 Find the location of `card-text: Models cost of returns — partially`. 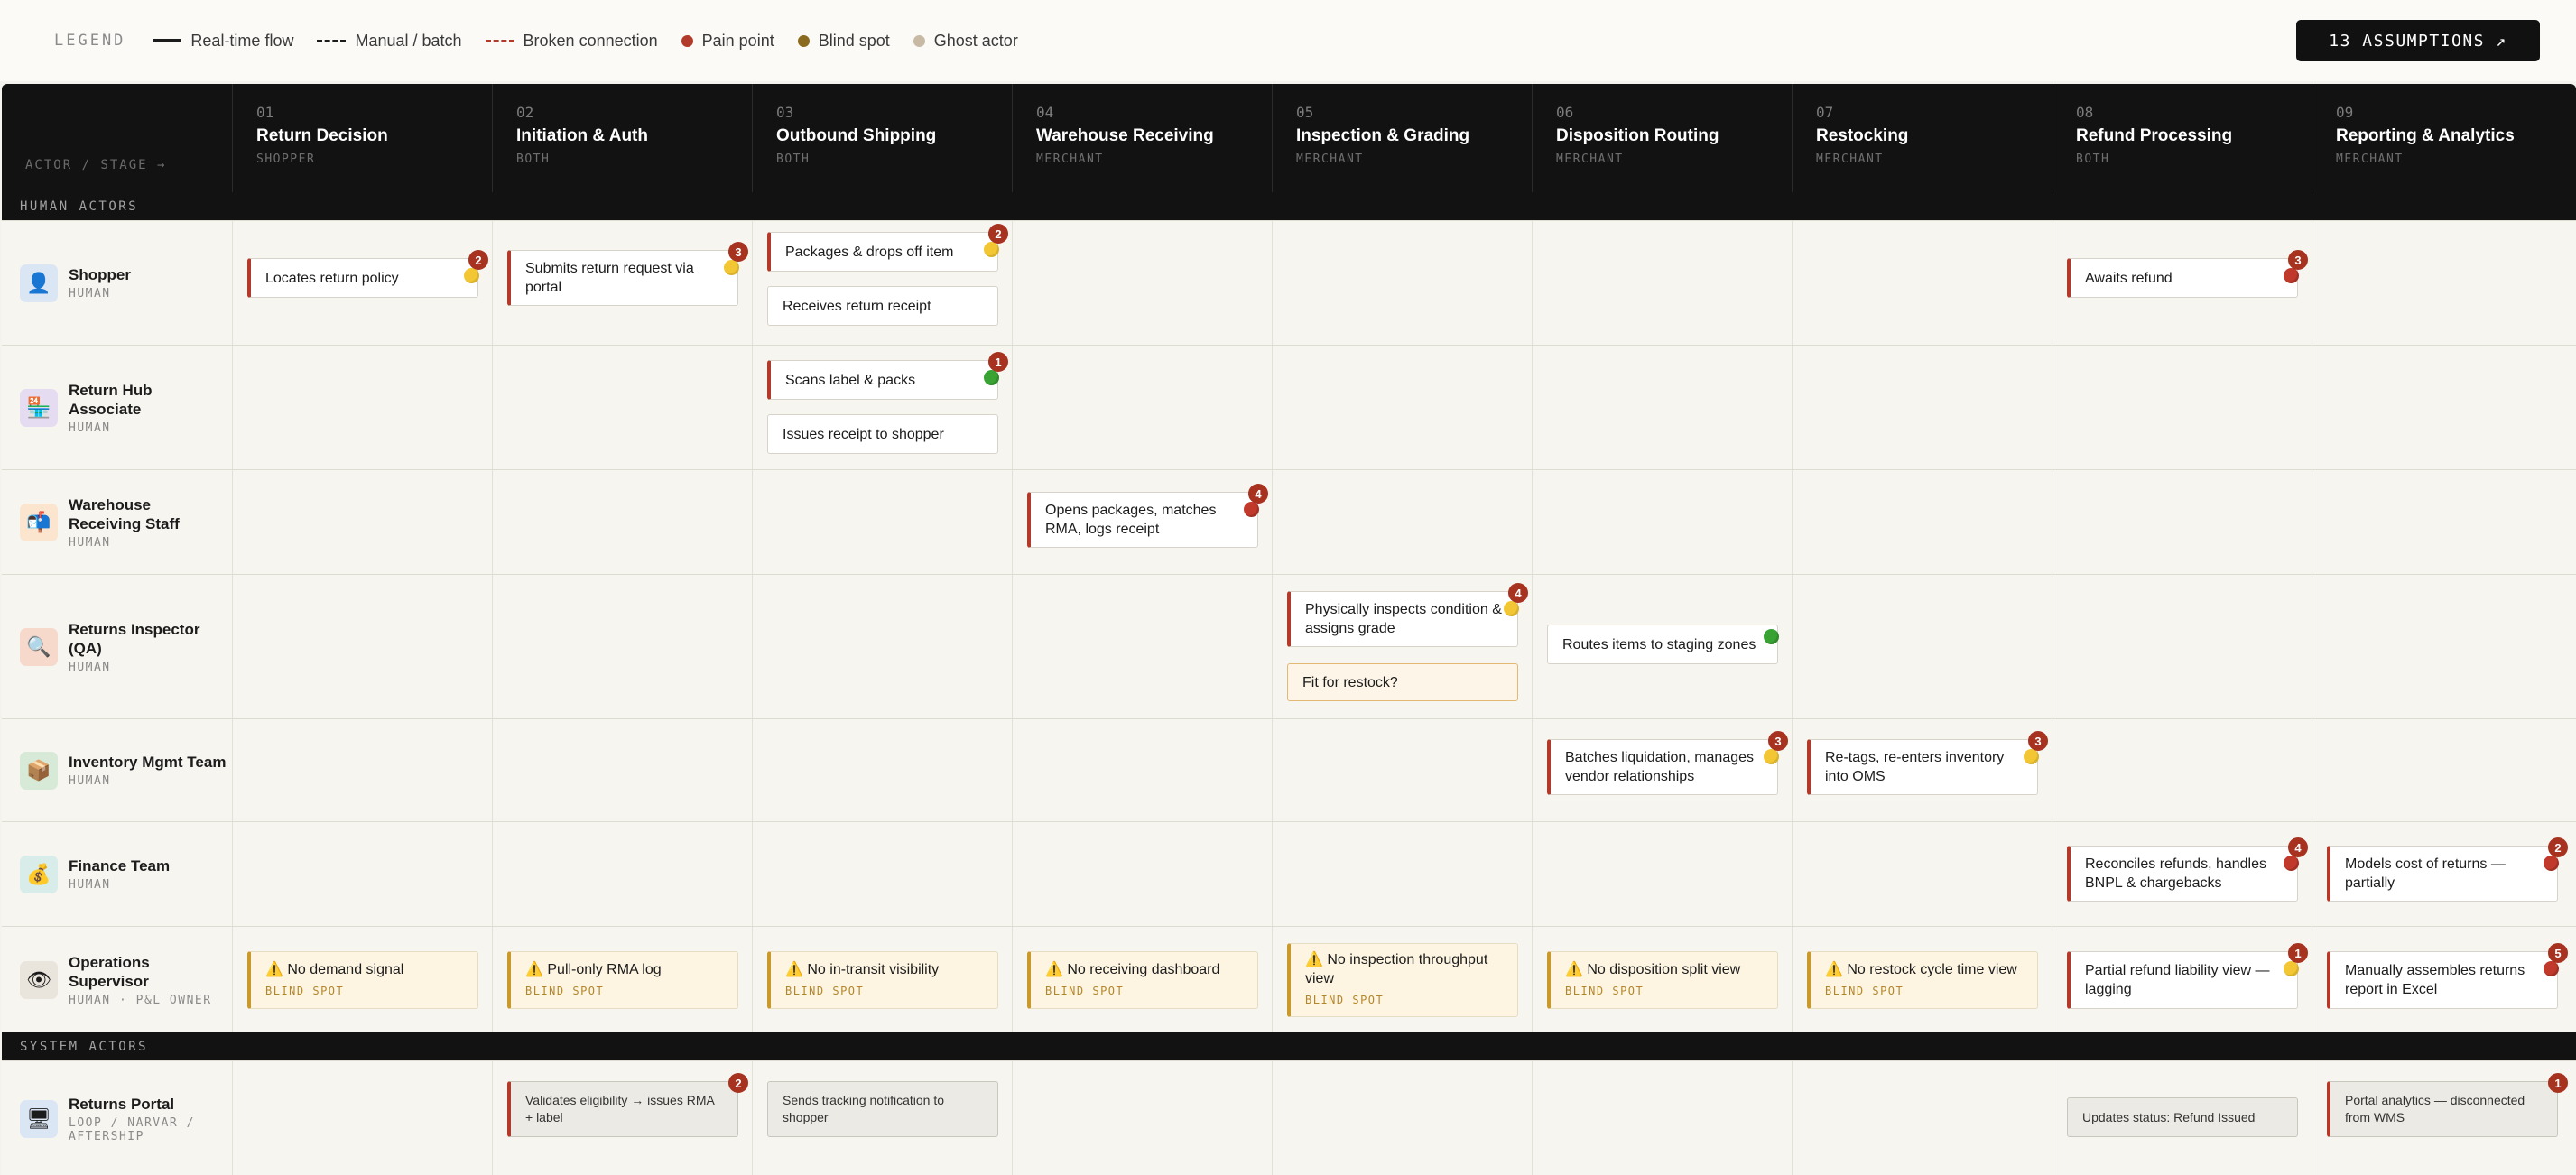

card-text: Models cost of returns — partially is located at coordinates (2425, 873).